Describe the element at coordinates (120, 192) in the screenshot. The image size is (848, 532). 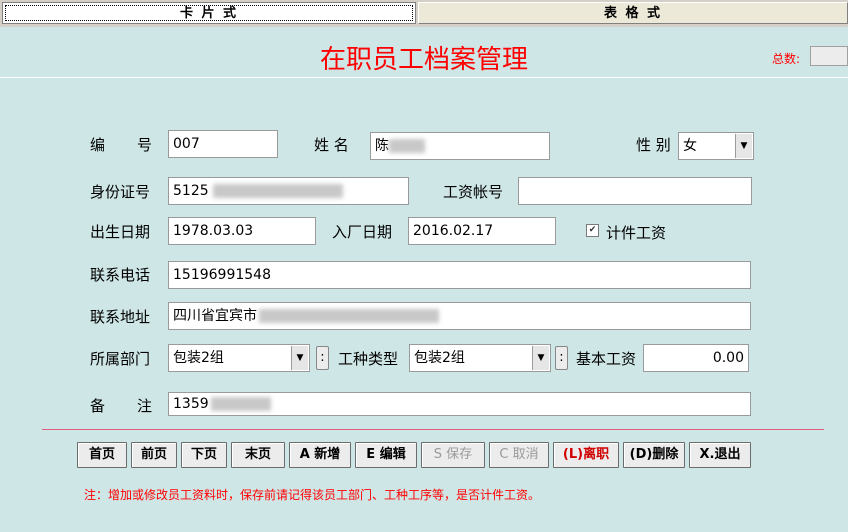
I see `idcard-label: 身份证号` at that location.